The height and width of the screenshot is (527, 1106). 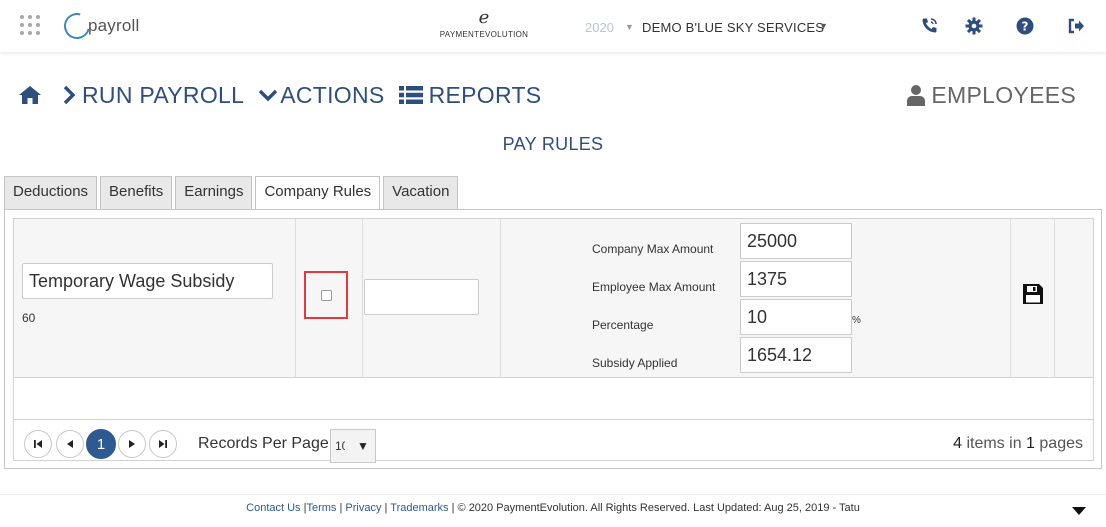 What do you see at coordinates (974, 26) in the screenshot?
I see `gear-icon` at bounding box center [974, 26].